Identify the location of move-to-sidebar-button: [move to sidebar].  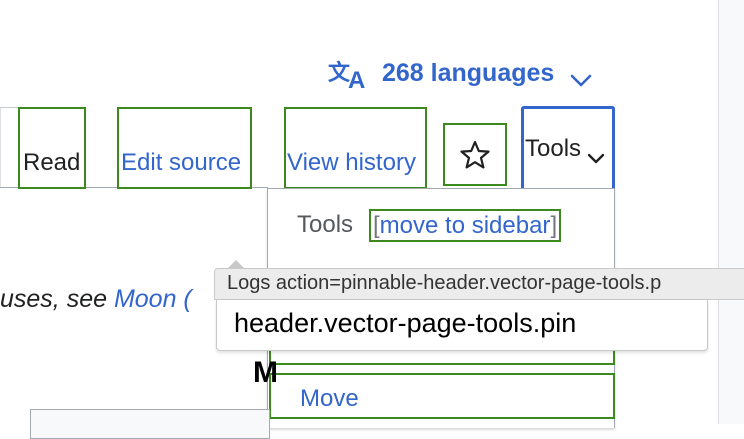
(465, 225).